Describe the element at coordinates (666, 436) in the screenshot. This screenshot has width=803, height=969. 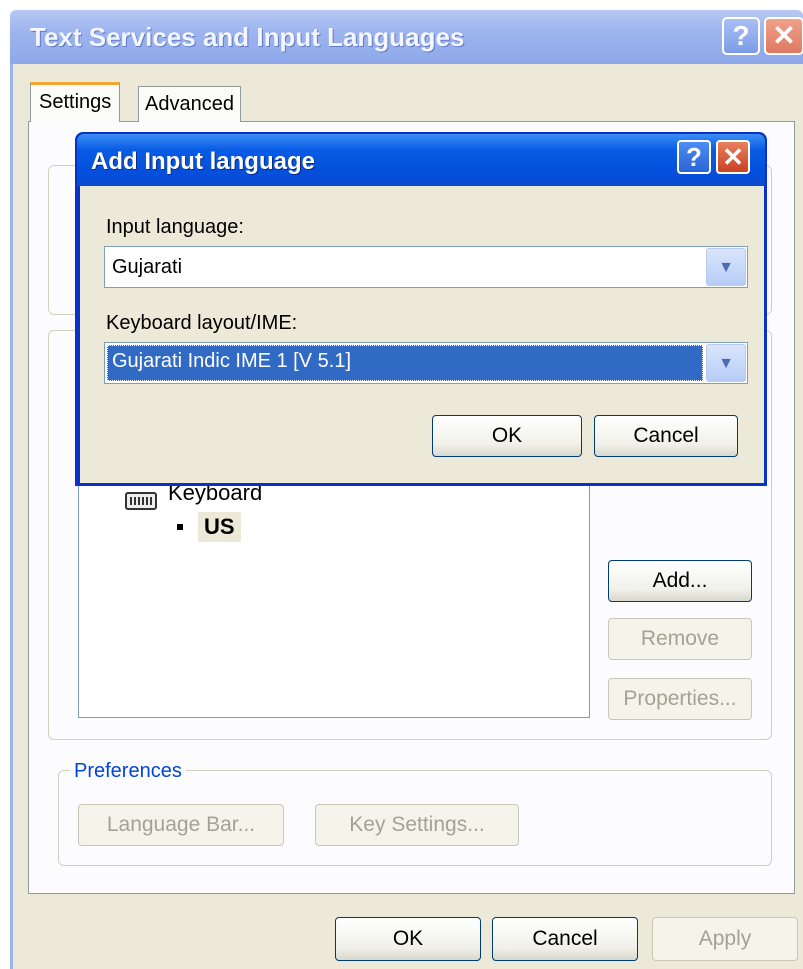
I see `dialog-cancel-button: Cancel` at that location.